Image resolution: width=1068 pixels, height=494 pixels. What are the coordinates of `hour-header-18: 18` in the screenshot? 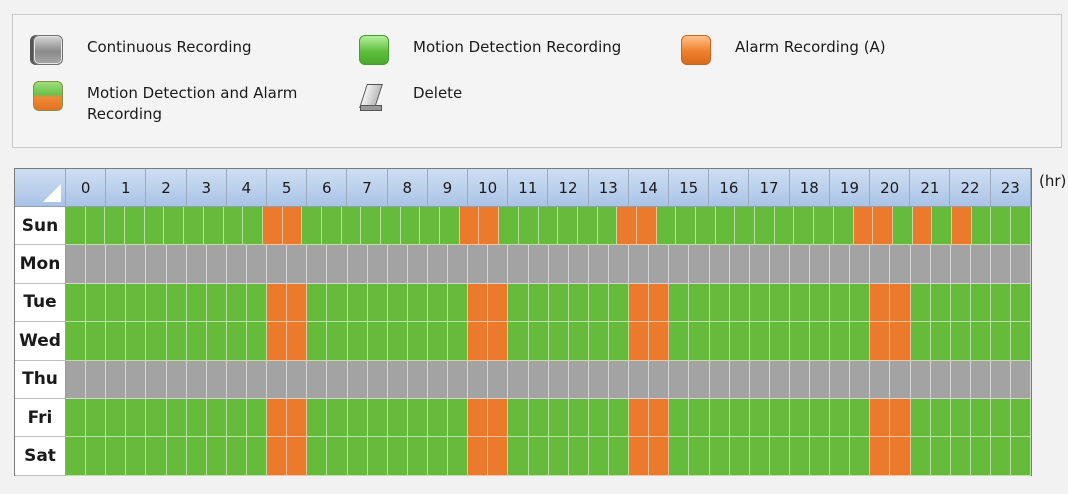 It's located at (809, 188).